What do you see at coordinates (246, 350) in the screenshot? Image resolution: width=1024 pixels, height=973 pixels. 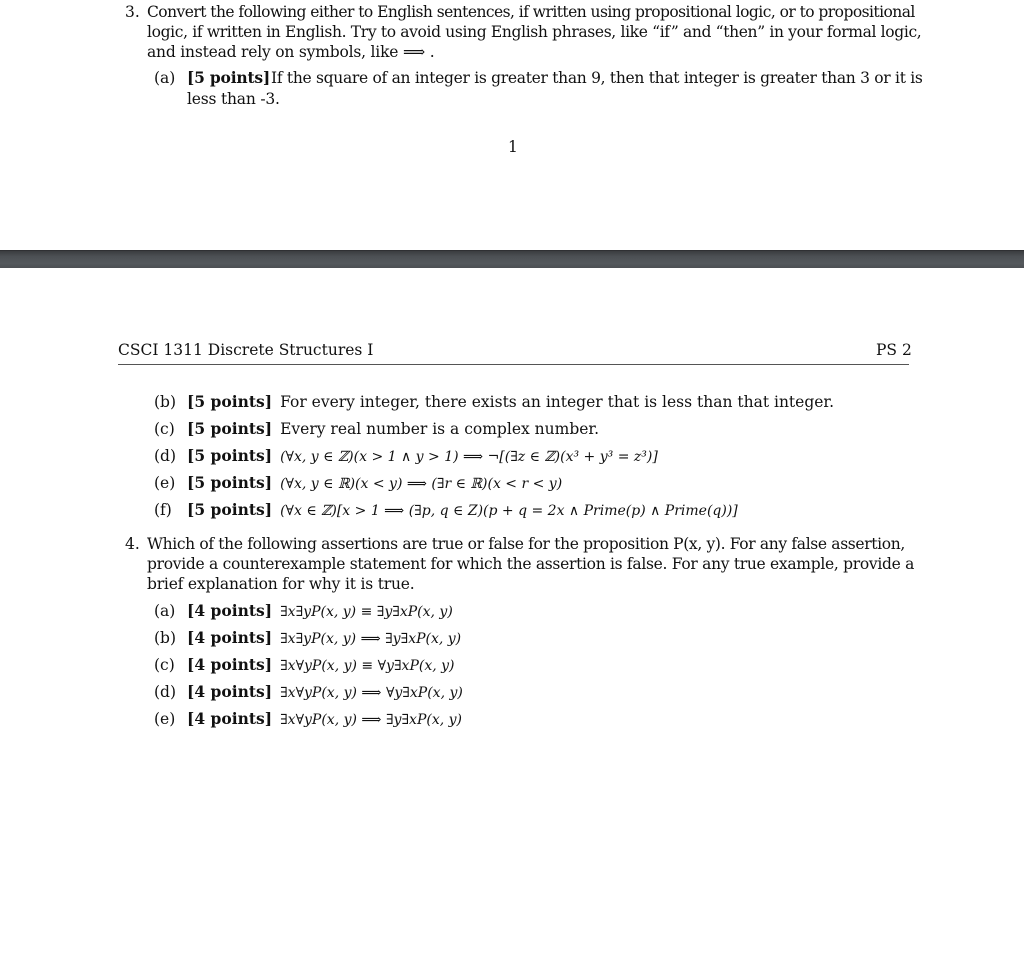 I see `page-header-course: CSCI 1311 Discrete Structures I` at bounding box center [246, 350].